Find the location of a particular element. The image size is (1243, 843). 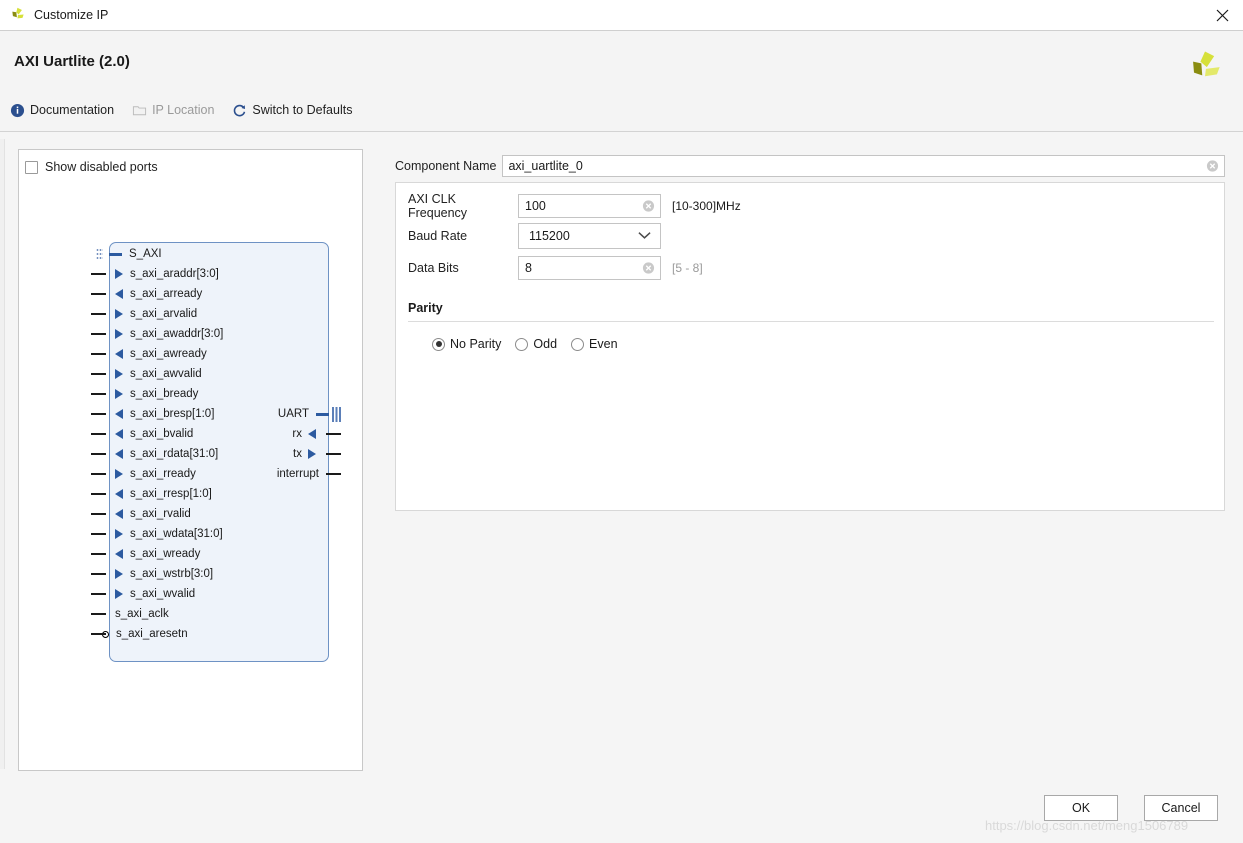

port-label: s_axi_aclk is located at coordinates (142, 614).